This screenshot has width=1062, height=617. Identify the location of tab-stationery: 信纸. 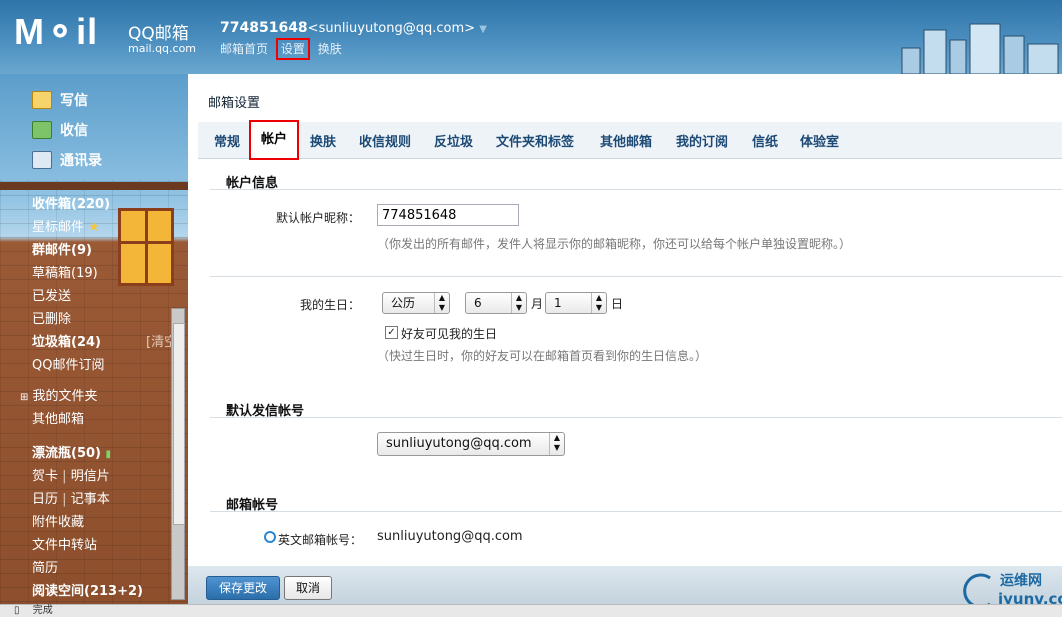
(765, 140).